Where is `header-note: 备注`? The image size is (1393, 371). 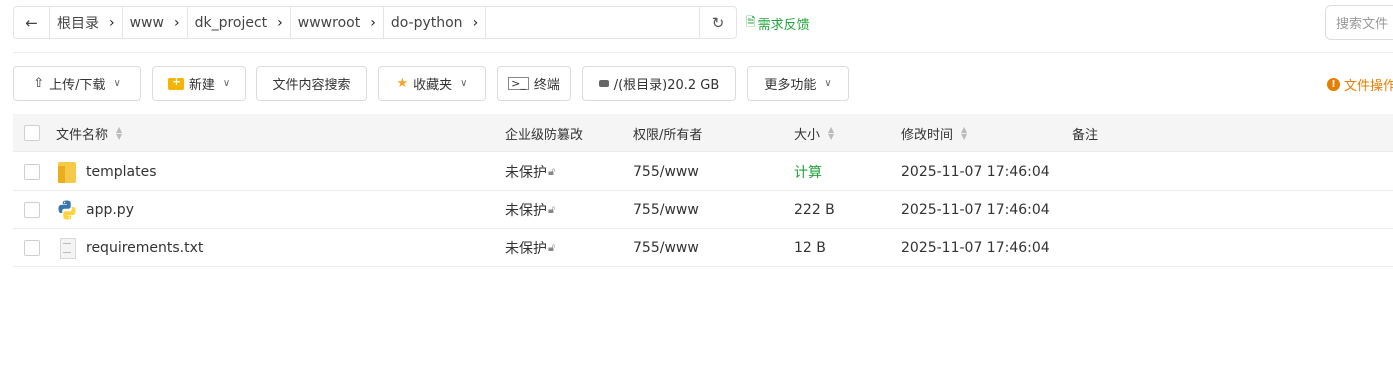
header-note: 备注 is located at coordinates (1085, 133).